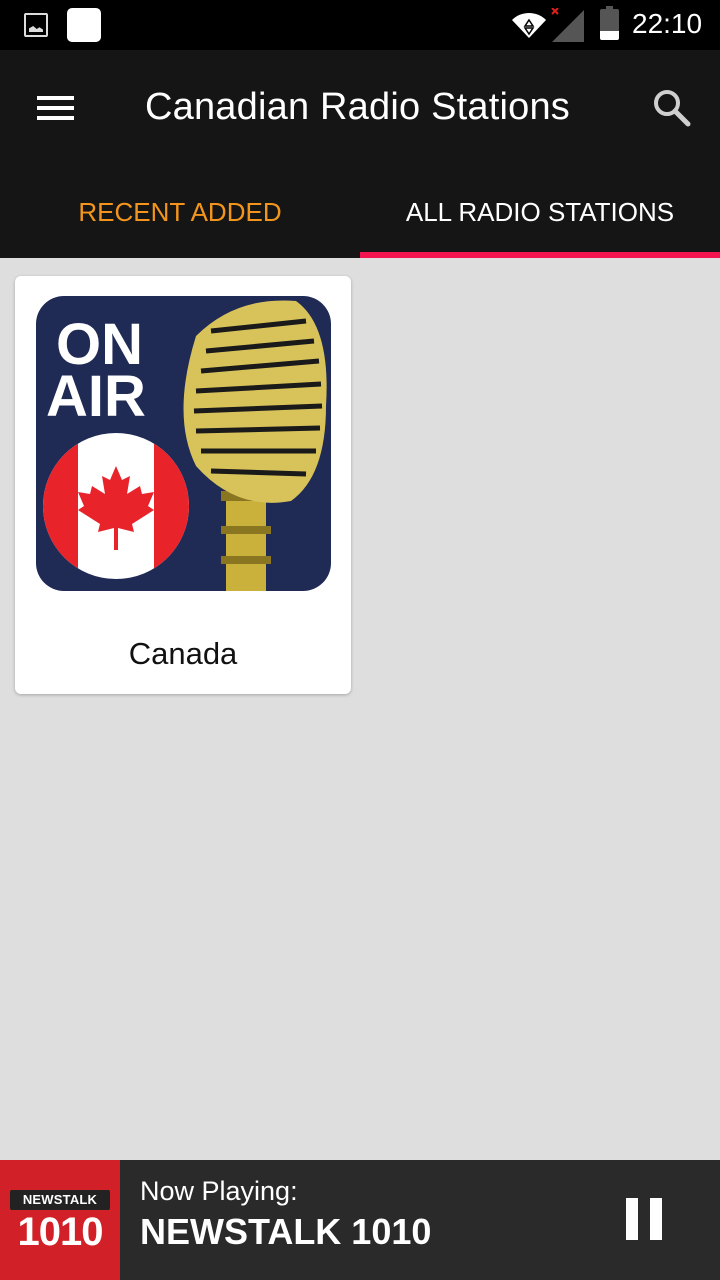 The width and height of the screenshot is (720, 1280). I want to click on now-playing-station: NEWSTALK 1010, so click(286, 1231).